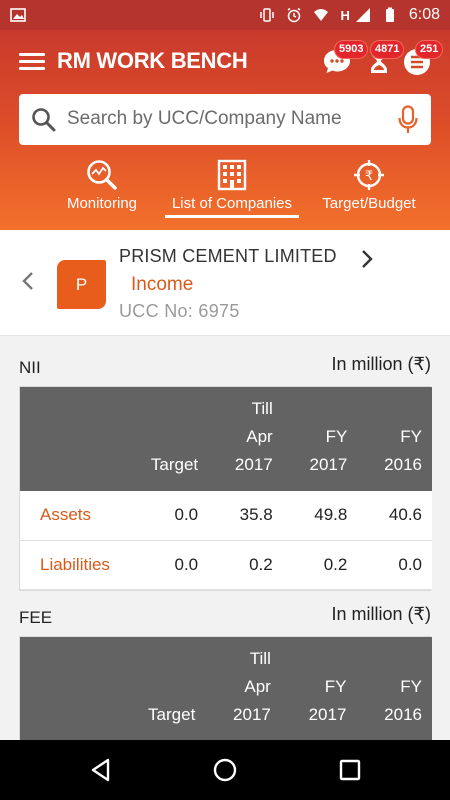  What do you see at coordinates (232, 203) in the screenshot?
I see `tab-list-of-companies-label: List of Companies` at bounding box center [232, 203].